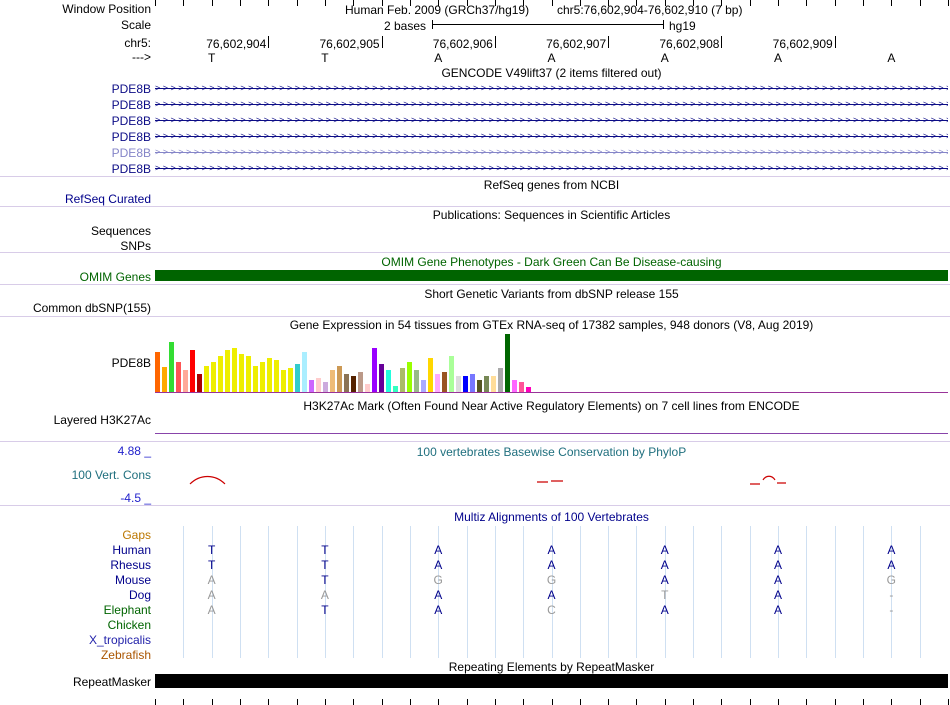 The image size is (950, 705). I want to click on refseq-header: RefSeq genes from NCBI, so click(551, 185).